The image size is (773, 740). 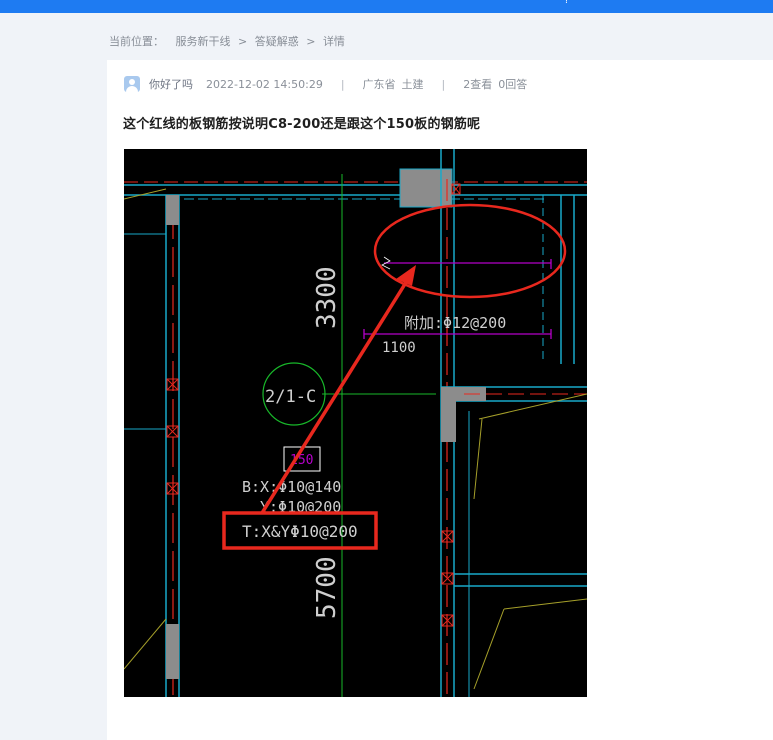 What do you see at coordinates (412, 84) in the screenshot?
I see `question-category: 土建` at bounding box center [412, 84].